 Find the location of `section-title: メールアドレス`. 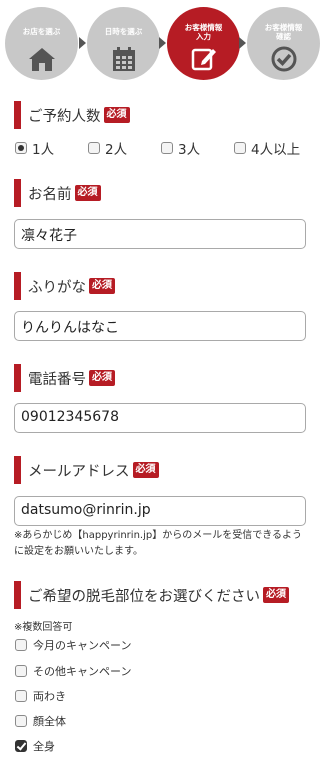

section-title: メールアドレス is located at coordinates (79, 471).